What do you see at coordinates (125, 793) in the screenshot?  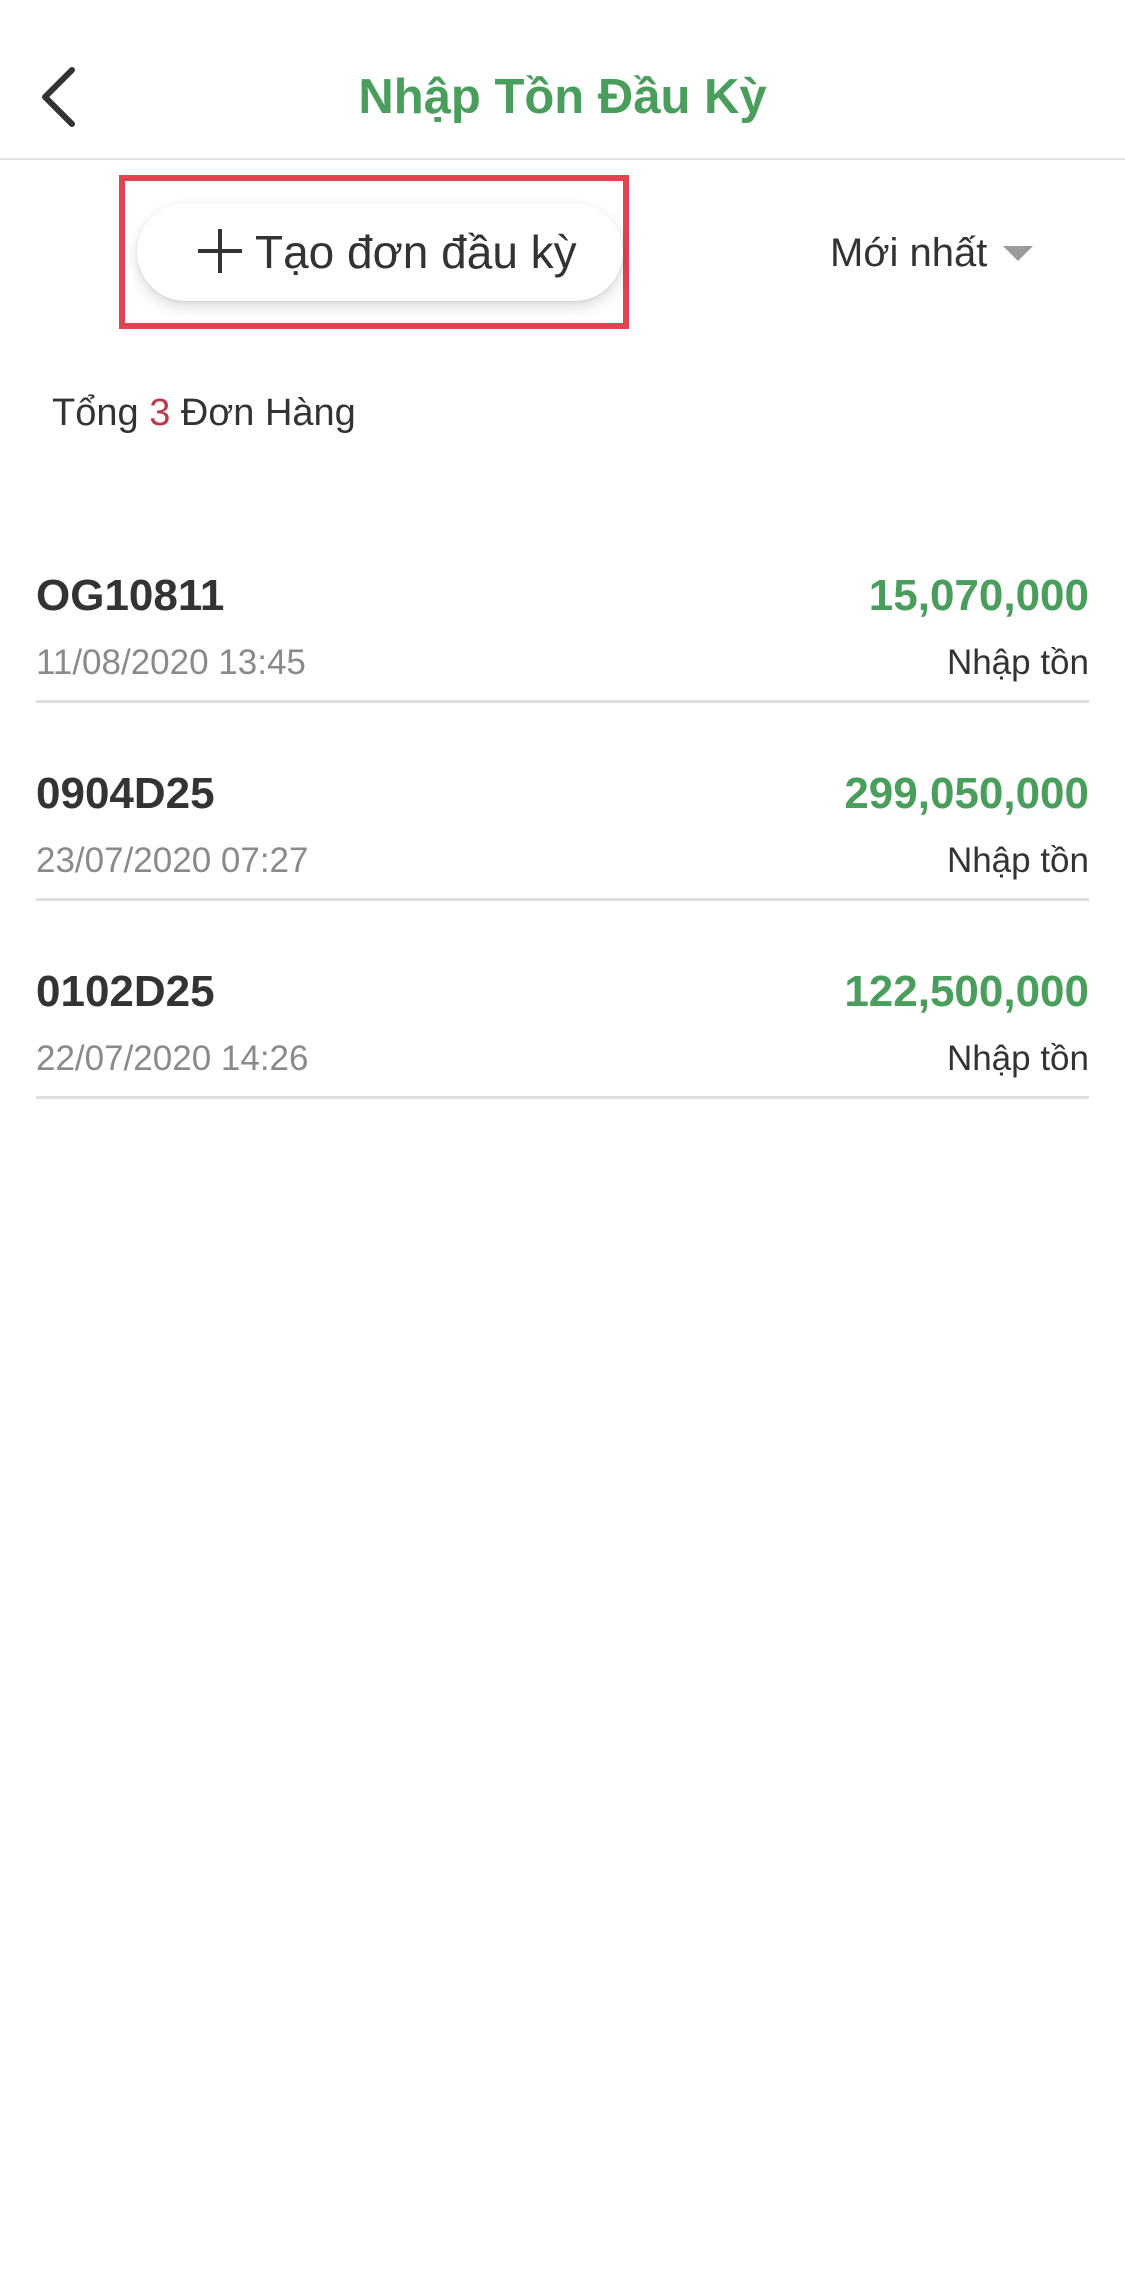 I see `order-code: 0904D25` at bounding box center [125, 793].